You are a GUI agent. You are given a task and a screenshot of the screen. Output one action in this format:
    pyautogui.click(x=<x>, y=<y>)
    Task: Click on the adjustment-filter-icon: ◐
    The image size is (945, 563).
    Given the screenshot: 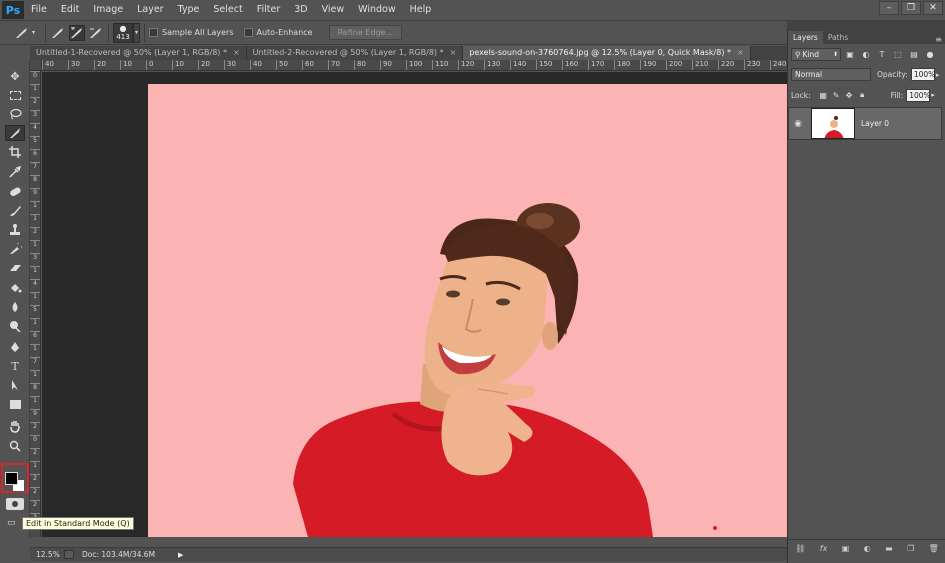 What is the action you would take?
    pyautogui.click(x=866, y=54)
    